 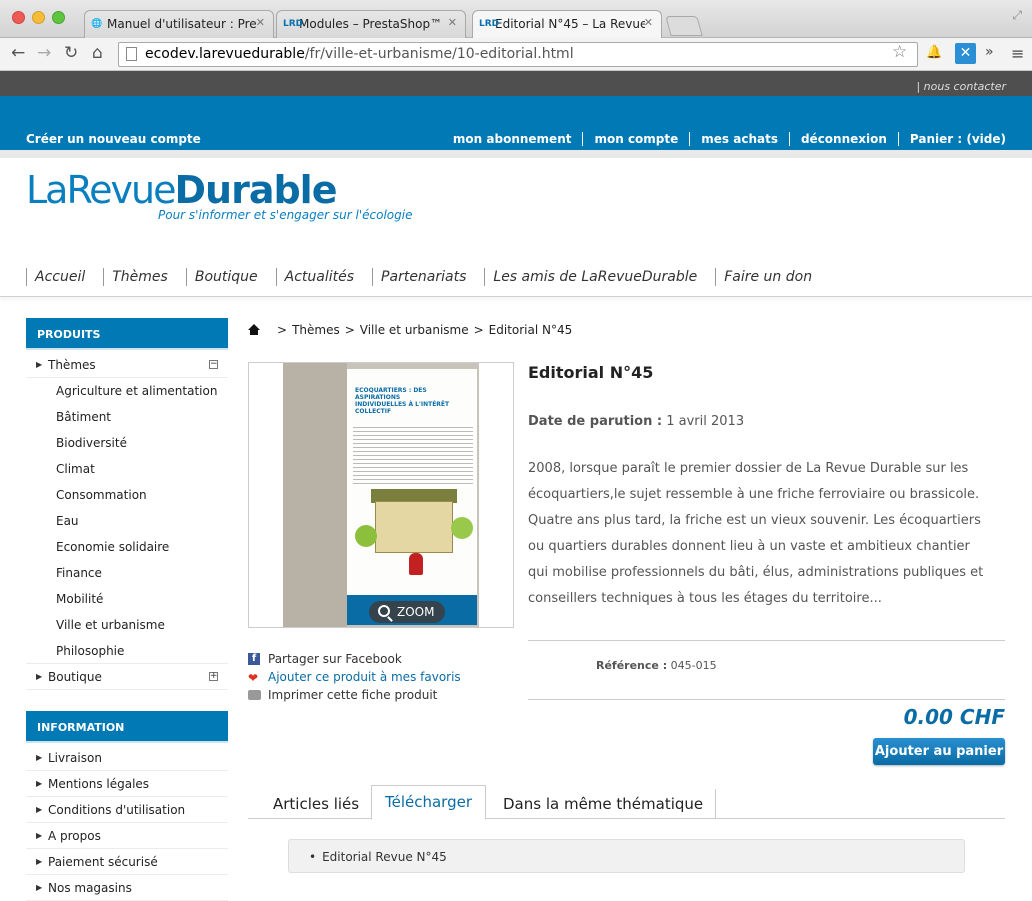 What do you see at coordinates (428, 277) in the screenshot?
I see `nav-partenariats: Partenariats` at bounding box center [428, 277].